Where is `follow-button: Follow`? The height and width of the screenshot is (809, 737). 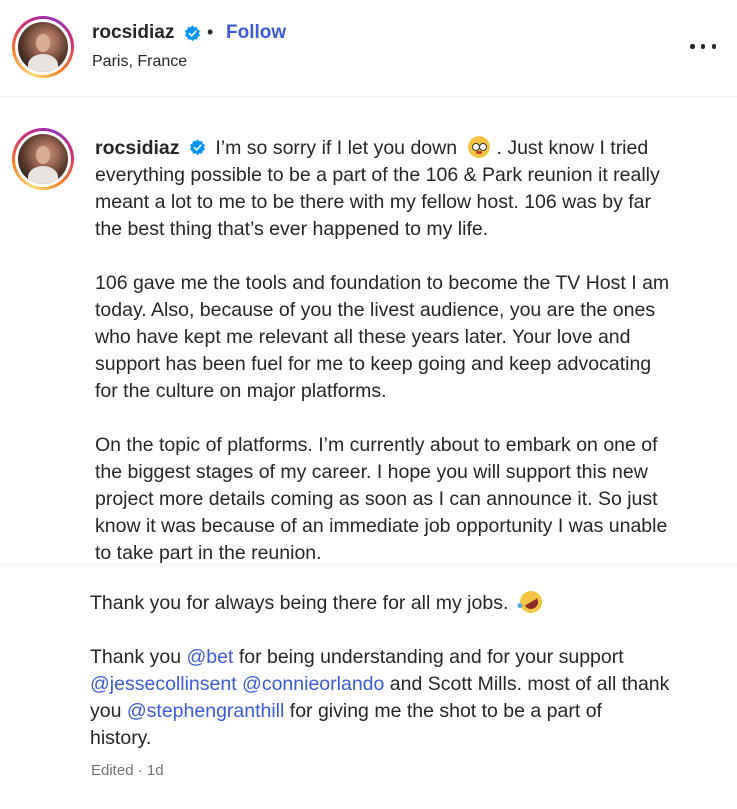
follow-button: Follow is located at coordinates (256, 33).